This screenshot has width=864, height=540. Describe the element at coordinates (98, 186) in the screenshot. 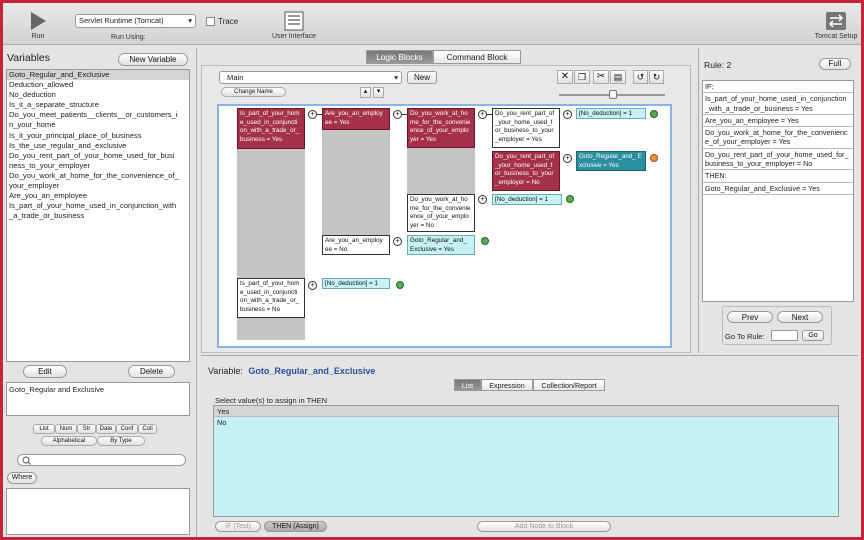

I see `variable-list-item: your_employer` at that location.